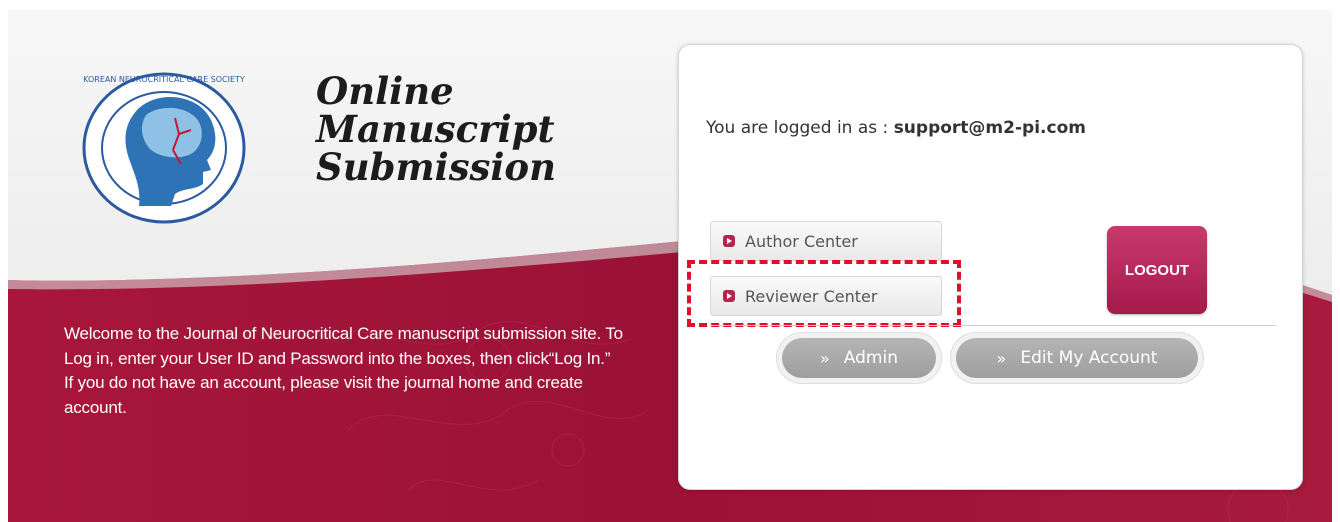 The image size is (1340, 522). What do you see at coordinates (1157, 270) in the screenshot?
I see `logout-button: LOGOUT` at bounding box center [1157, 270].